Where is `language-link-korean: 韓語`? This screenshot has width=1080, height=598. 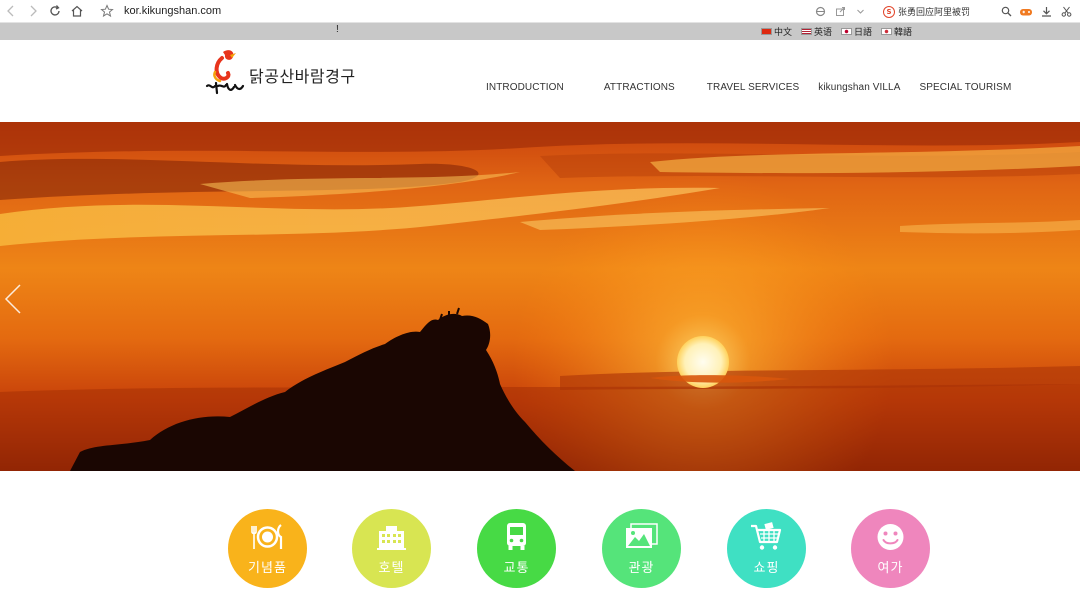
language-link-korean: 韓語 is located at coordinates (896, 31).